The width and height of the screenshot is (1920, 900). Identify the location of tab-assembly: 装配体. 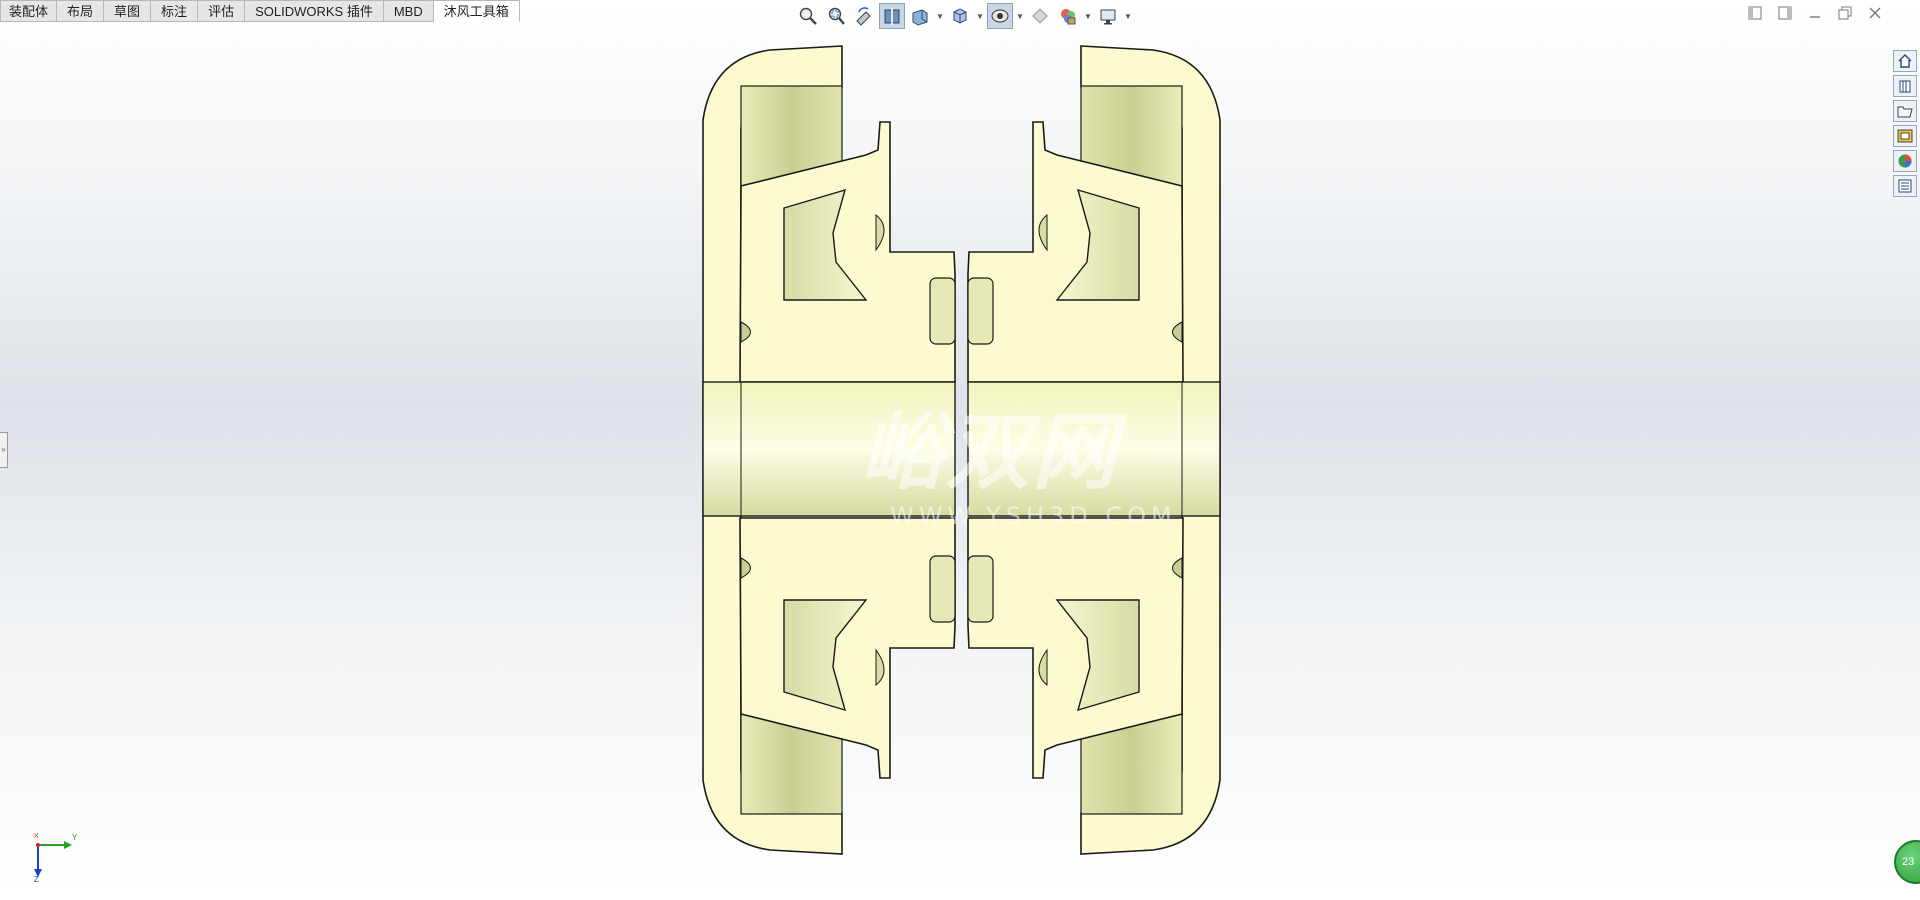
(29, 11).